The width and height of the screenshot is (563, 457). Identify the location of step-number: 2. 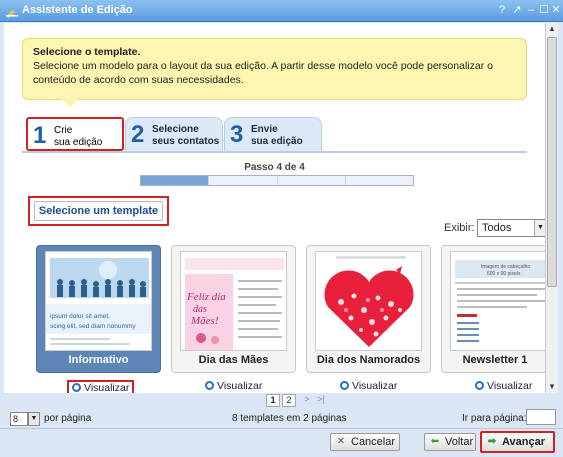
(138, 134).